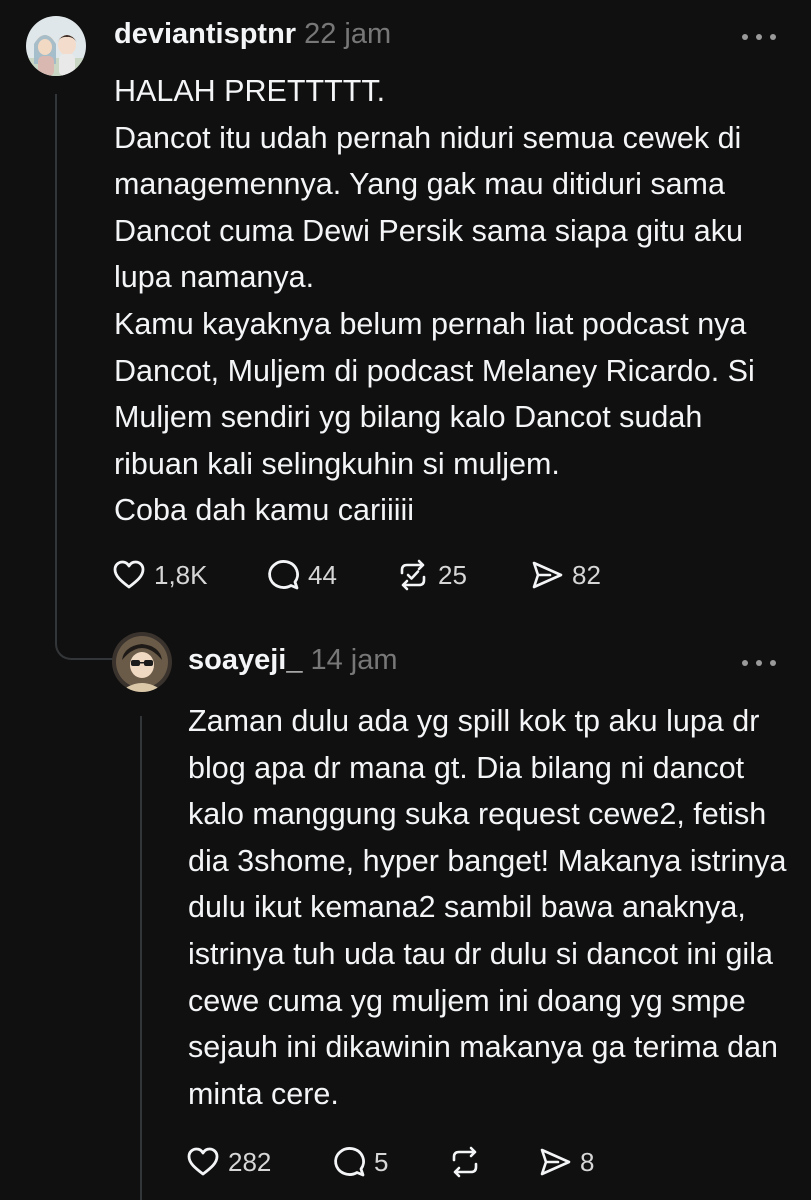 This screenshot has width=811, height=1200. Describe the element at coordinates (250, 1161) in the screenshot. I see `like-count: 282` at that location.